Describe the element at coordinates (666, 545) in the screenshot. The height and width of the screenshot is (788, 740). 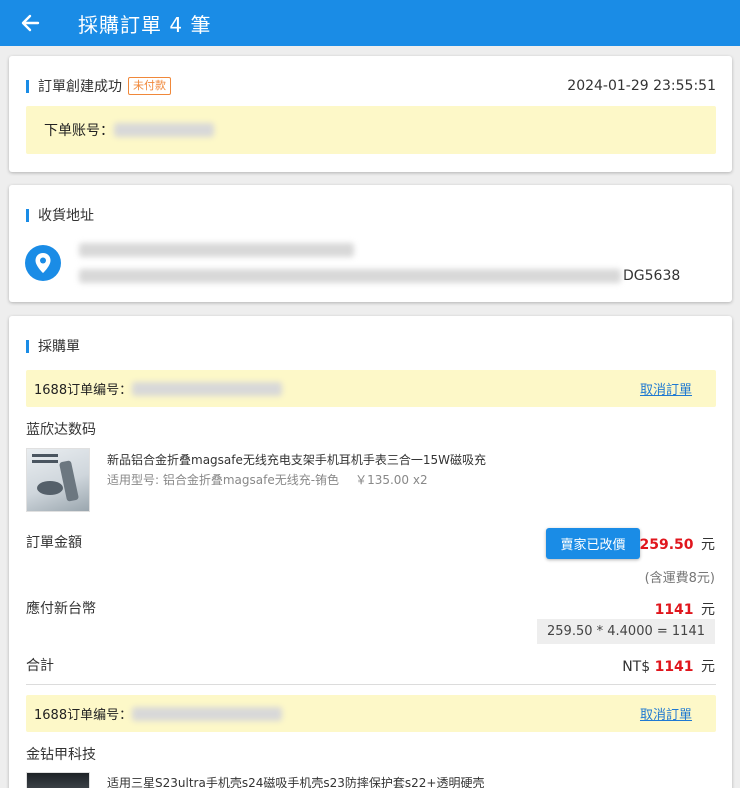
I see `order-amount-value: 259.50` at that location.